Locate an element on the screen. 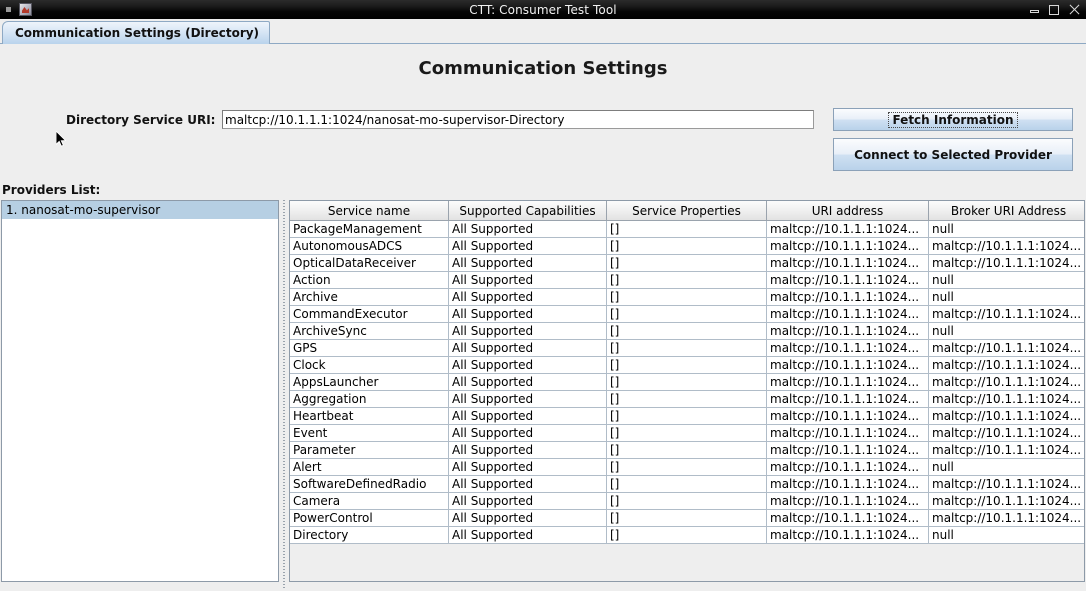 Image resolution: width=1086 pixels, height=591 pixels. window-titlebar: CTT: Consumer Test Tool is located at coordinates (543, 9).